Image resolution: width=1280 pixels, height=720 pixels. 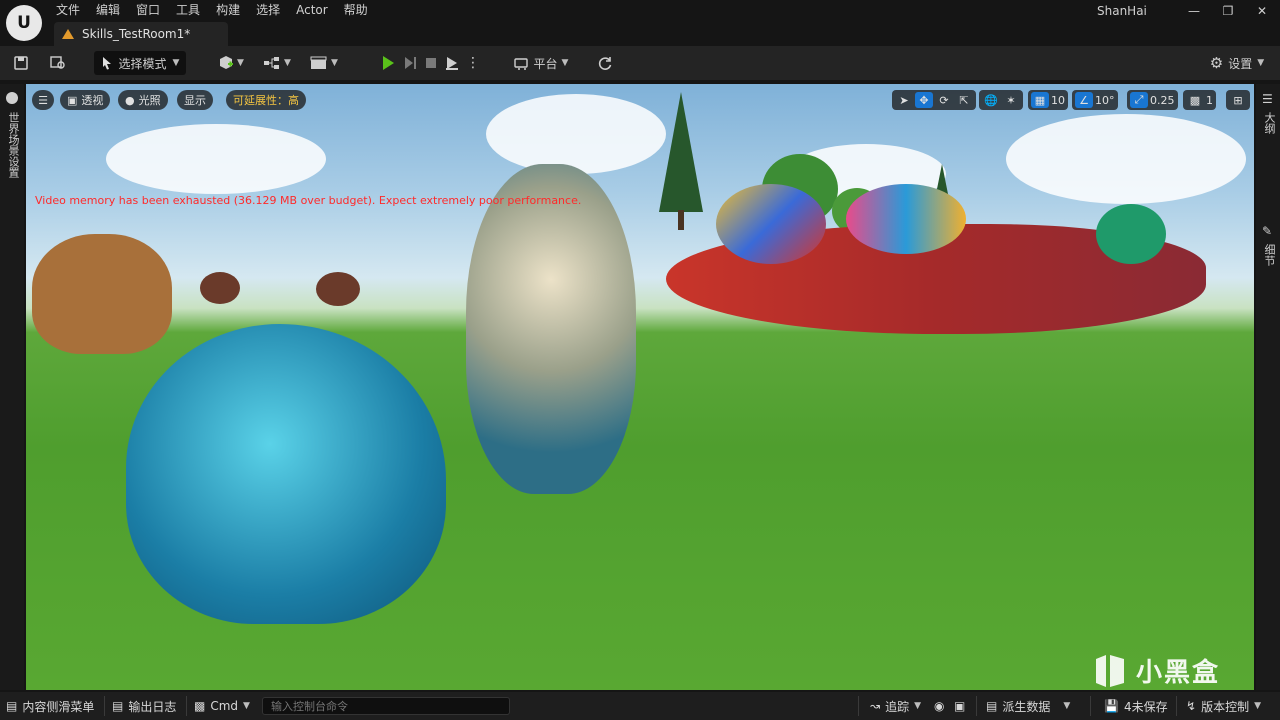 I want to click on trace-dropdown: ↝ 追踪 ▼, so click(x=895, y=706).